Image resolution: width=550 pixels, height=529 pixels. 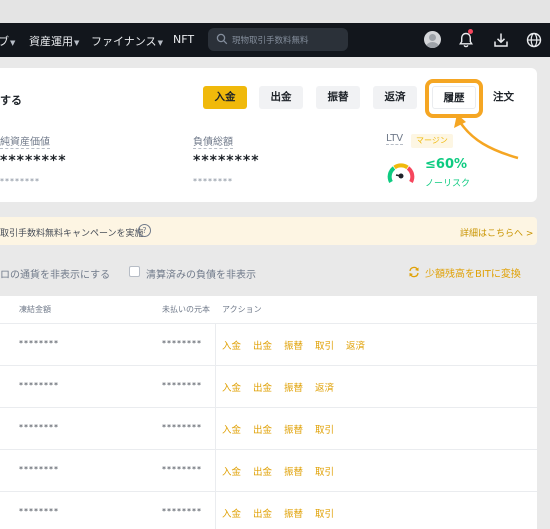 I want to click on globe-icon, so click(x=534, y=40).